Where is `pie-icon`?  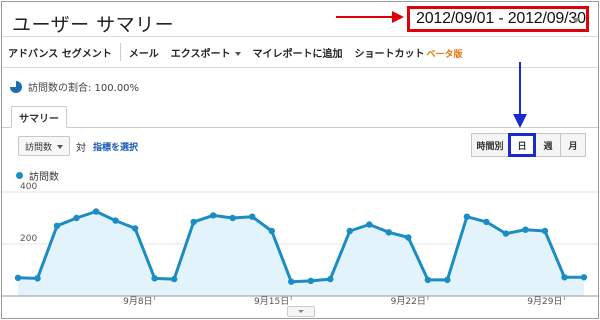
pie-icon is located at coordinates (16, 86).